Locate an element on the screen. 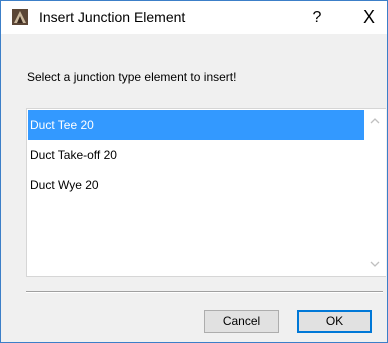 This screenshot has width=388, height=343. cancel-button: Cancel is located at coordinates (241, 321).